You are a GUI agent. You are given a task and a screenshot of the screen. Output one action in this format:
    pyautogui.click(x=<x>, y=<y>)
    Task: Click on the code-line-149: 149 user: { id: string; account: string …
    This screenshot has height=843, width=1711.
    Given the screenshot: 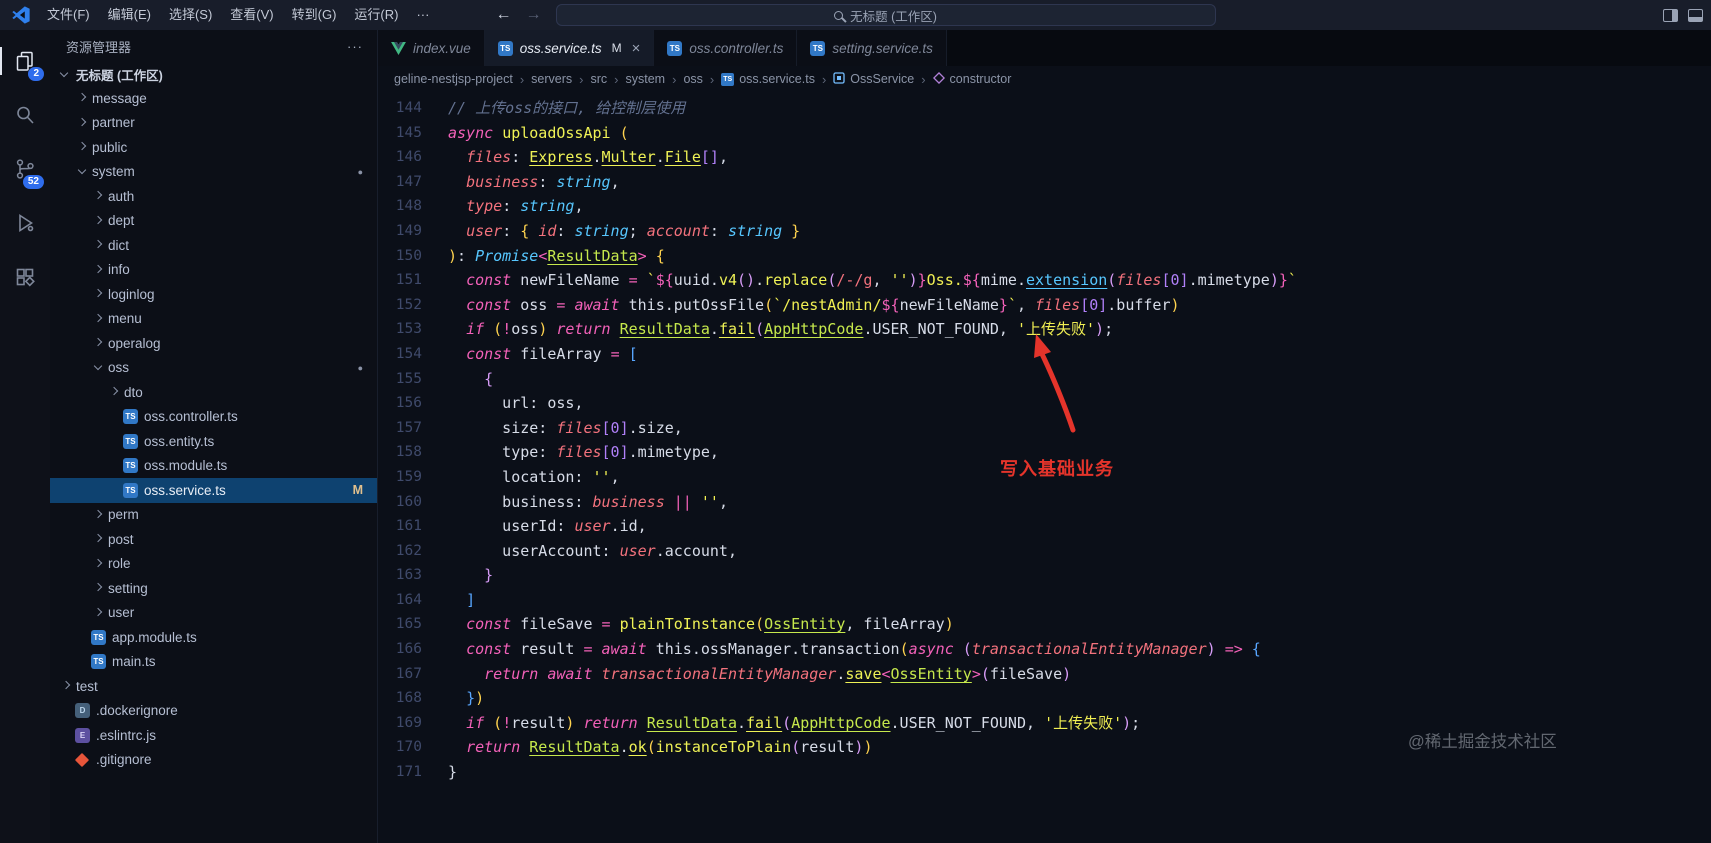 What is the action you would take?
    pyautogui.click(x=1044, y=231)
    